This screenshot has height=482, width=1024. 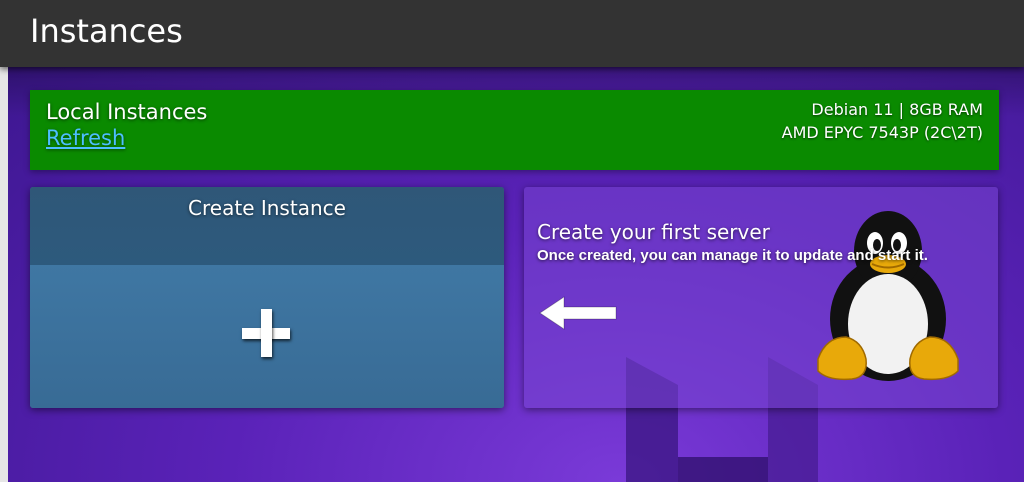 I want to click on arrow-left-icon, so click(x=578, y=313).